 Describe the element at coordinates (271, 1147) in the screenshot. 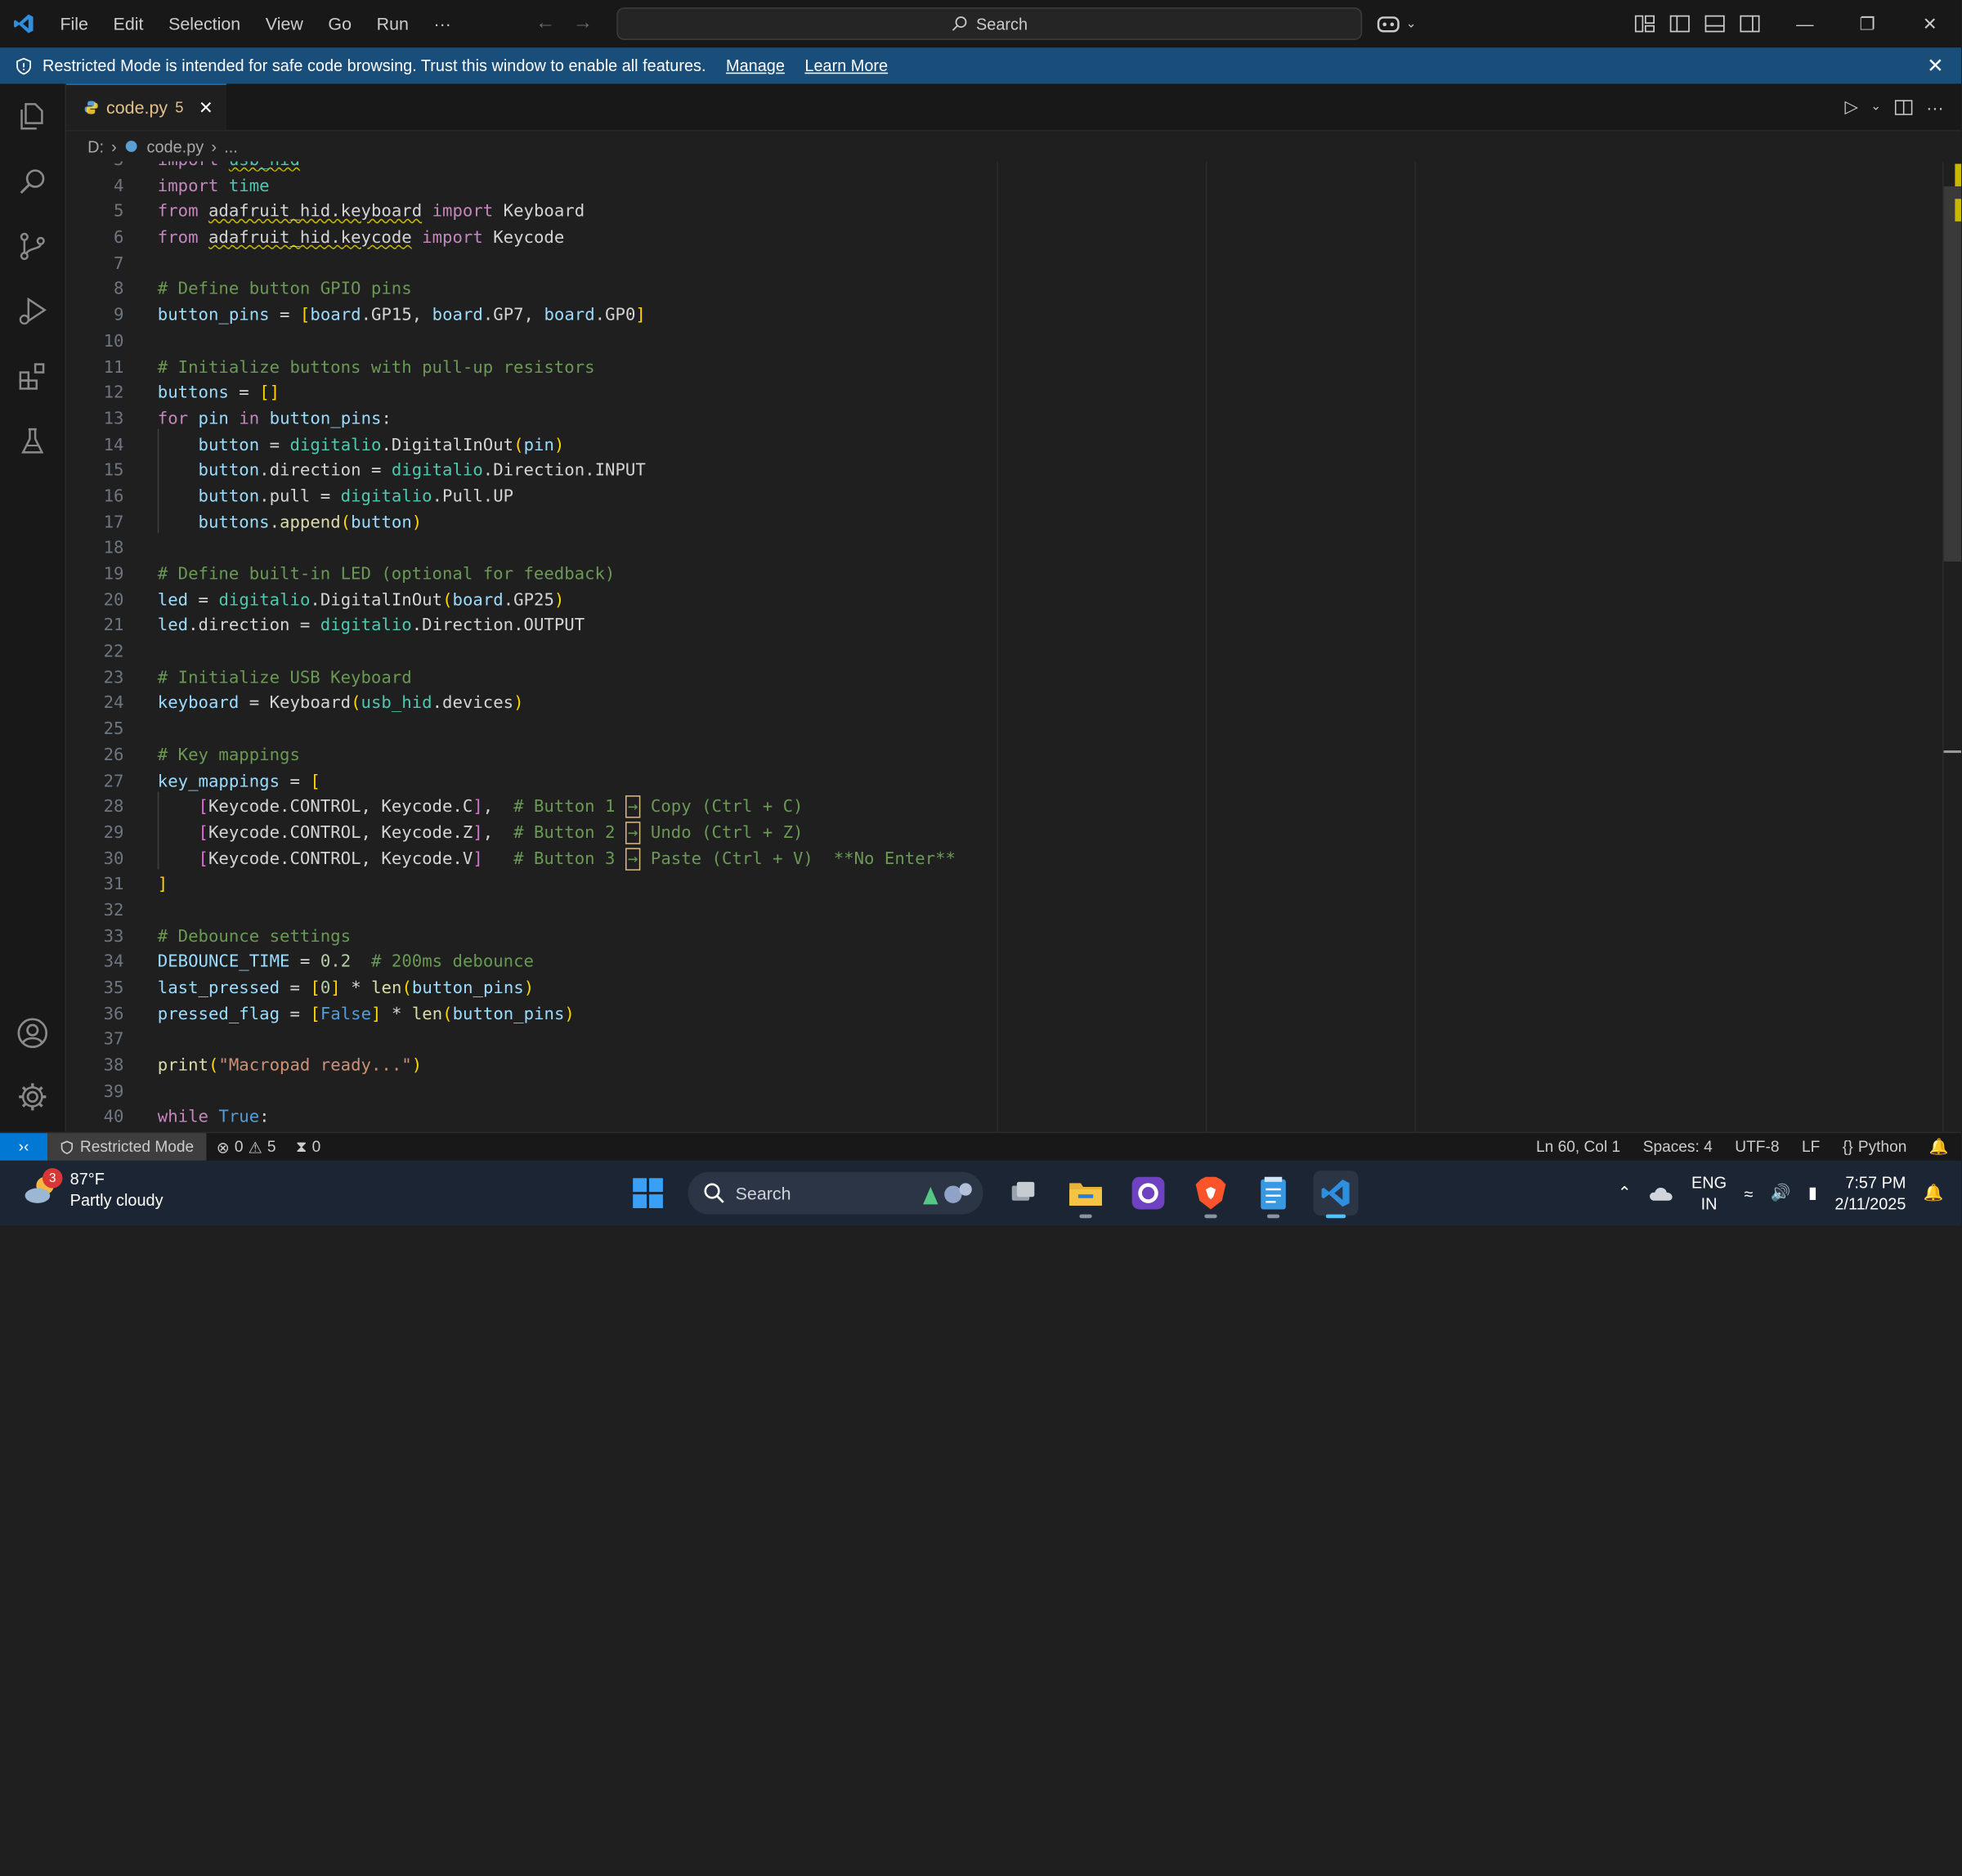

I see `warning-count: 5` at that location.